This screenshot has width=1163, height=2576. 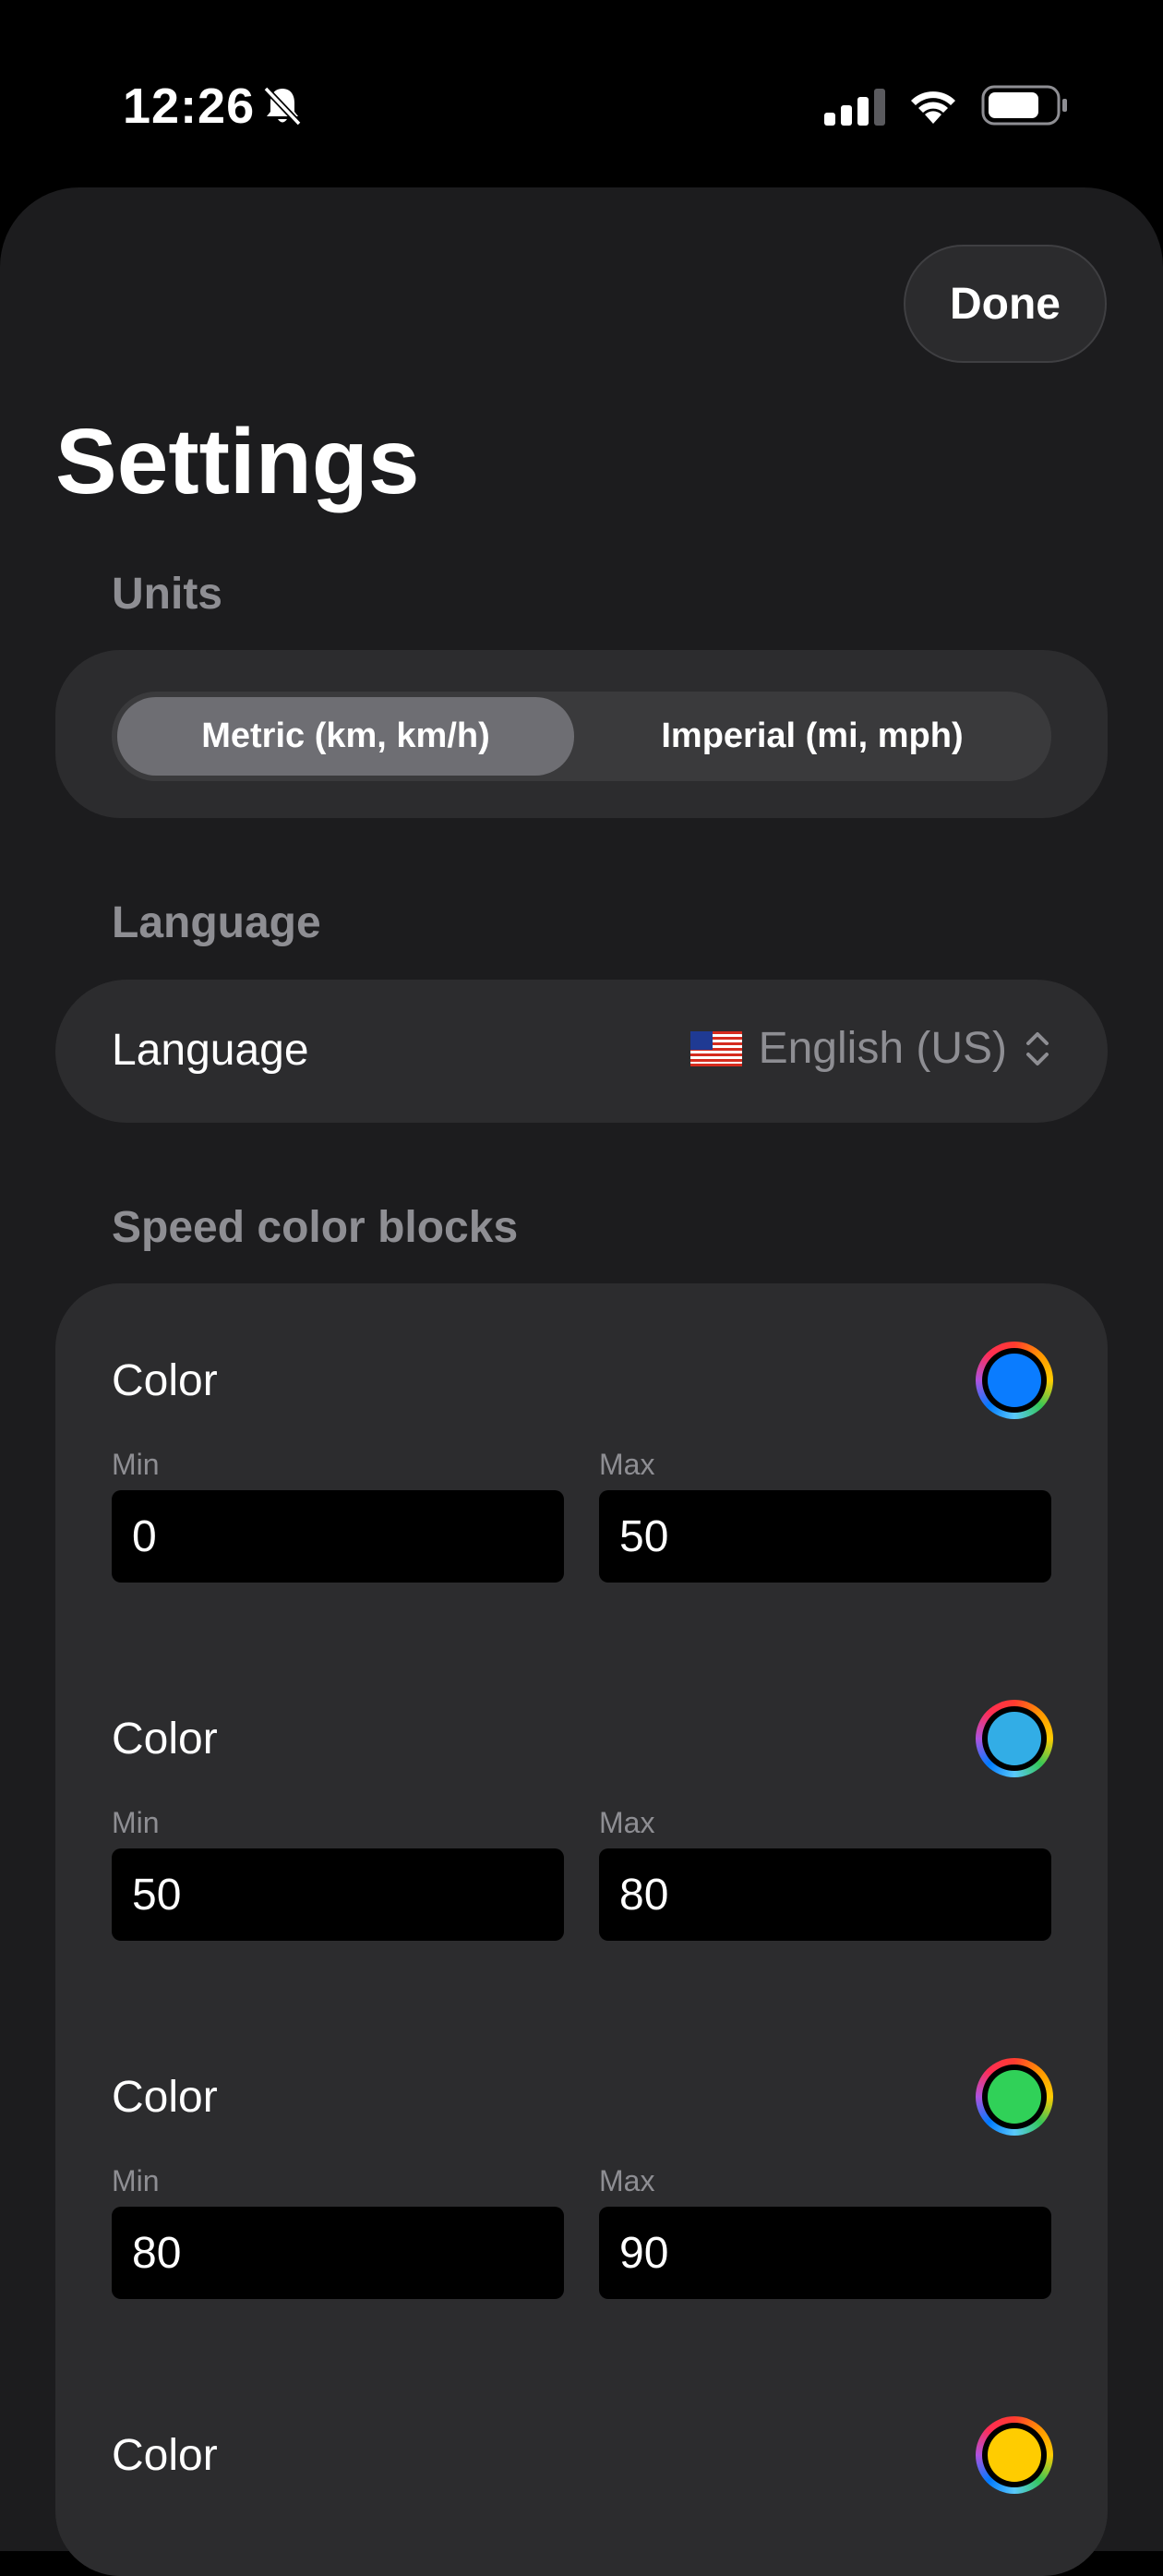 I want to click on speed-blocks-section-header: Speed color blocks, so click(x=316, y=1227).